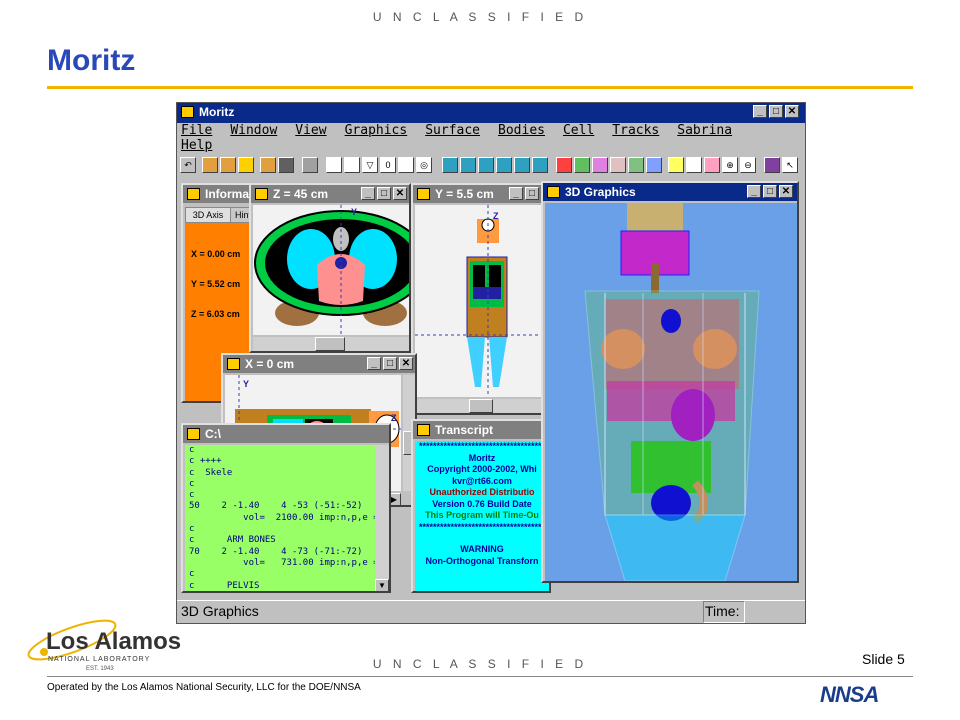 Image resolution: width=960 pixels, height=720 pixels. Describe the element at coordinates (384, 193) in the screenshot. I see `z-view-maximize-button: □` at that location.